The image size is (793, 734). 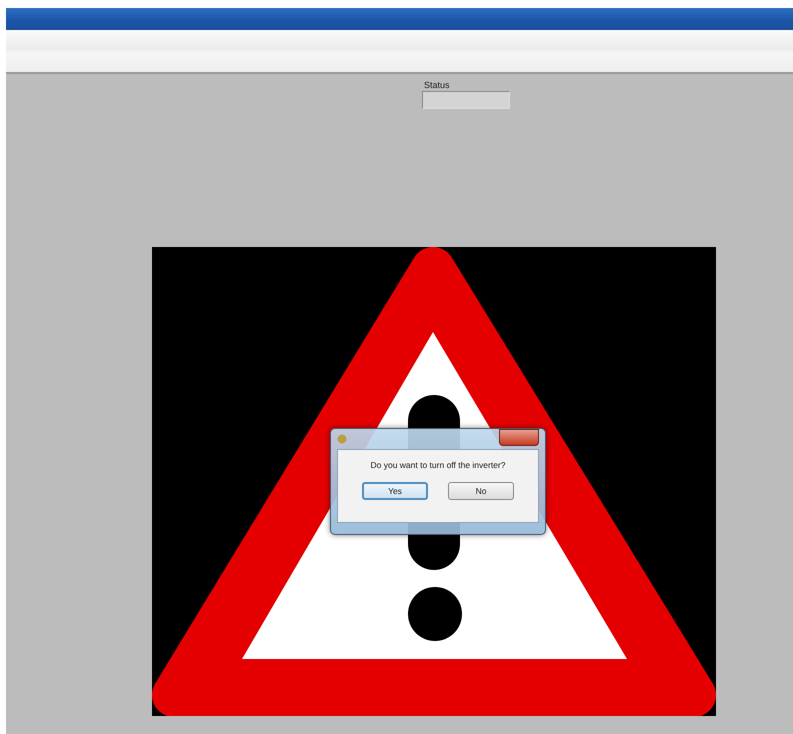 What do you see at coordinates (395, 491) in the screenshot?
I see `dialog-button: Yes` at bounding box center [395, 491].